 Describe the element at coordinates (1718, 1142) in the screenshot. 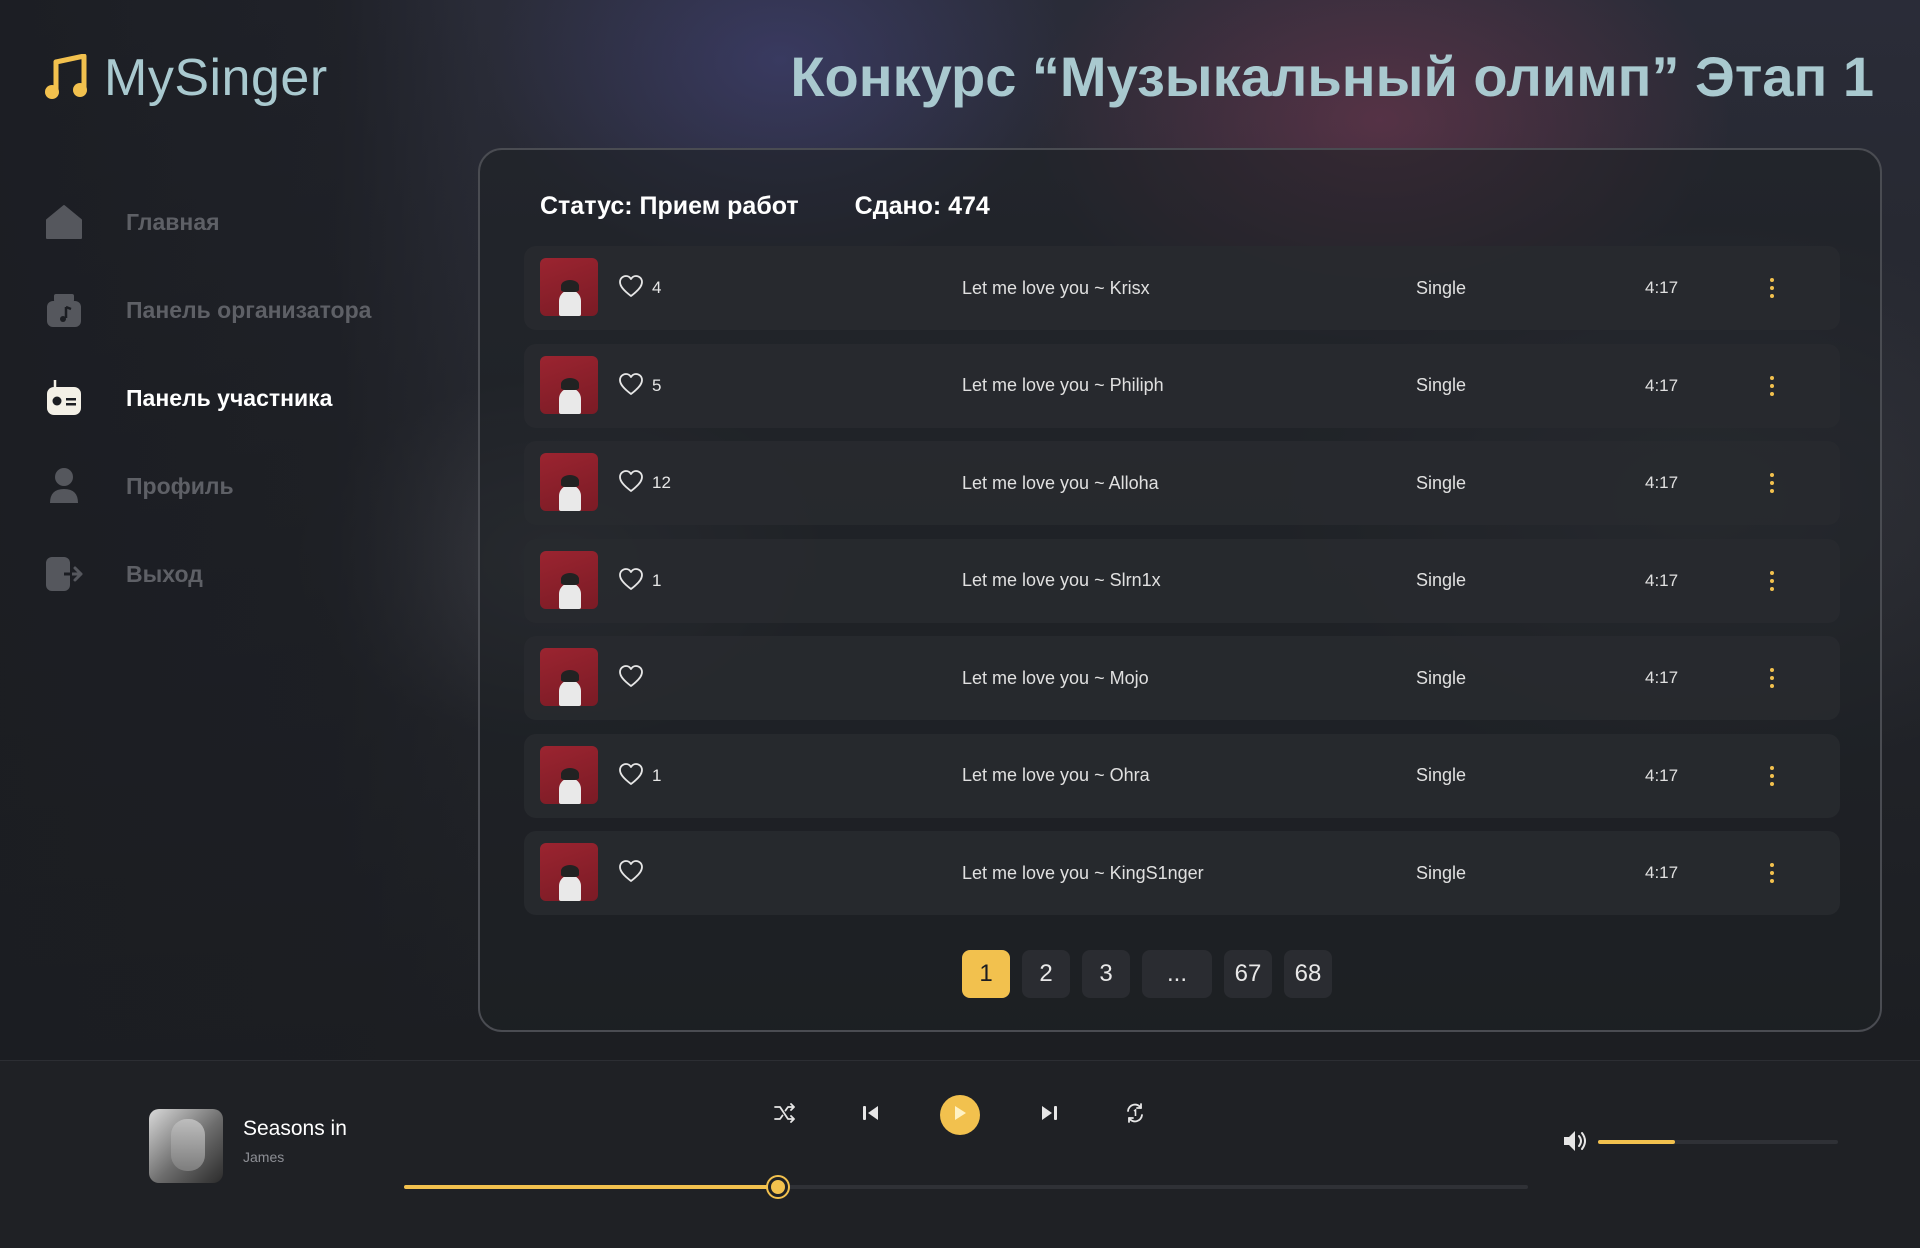

I see `volume-slider` at that location.